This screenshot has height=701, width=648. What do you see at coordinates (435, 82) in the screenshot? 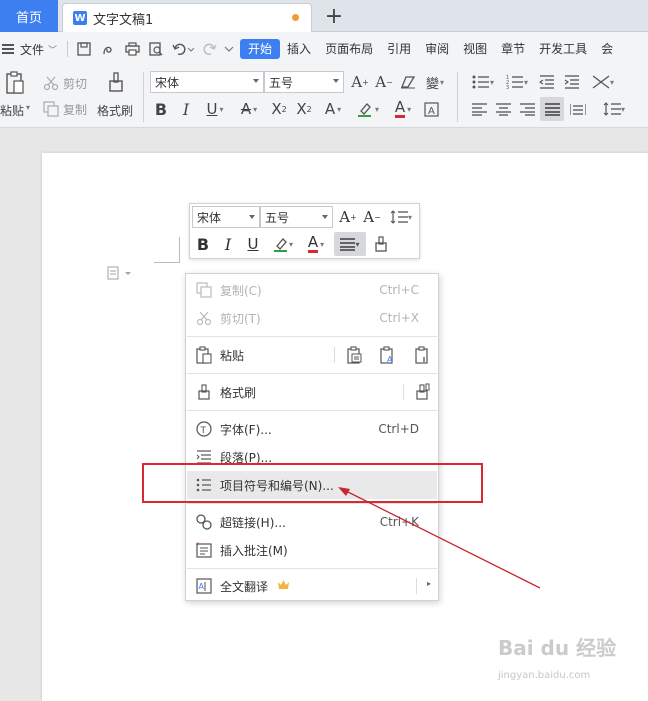
I see `phonetic-guide-icon: 變 ▾` at bounding box center [435, 82].